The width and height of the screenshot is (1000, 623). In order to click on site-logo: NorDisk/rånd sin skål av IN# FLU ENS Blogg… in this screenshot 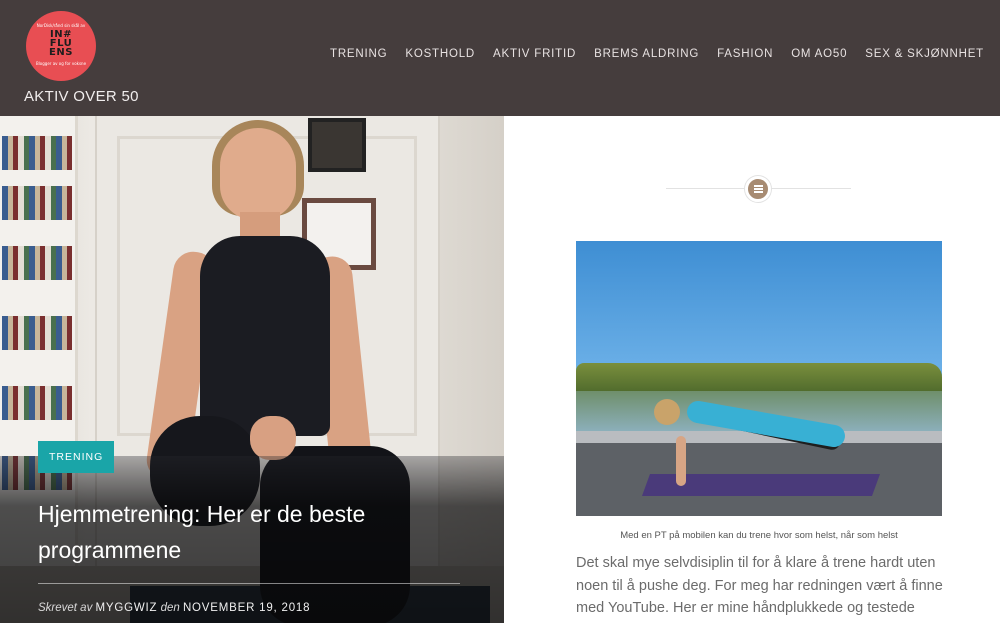, I will do `click(61, 46)`.